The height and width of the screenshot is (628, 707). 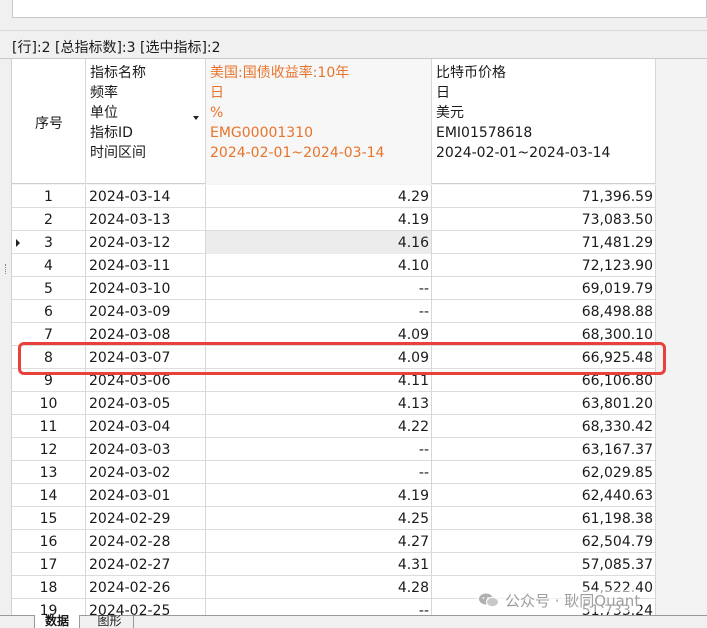 I want to click on row-date: 2024-03-12, so click(x=146, y=242).